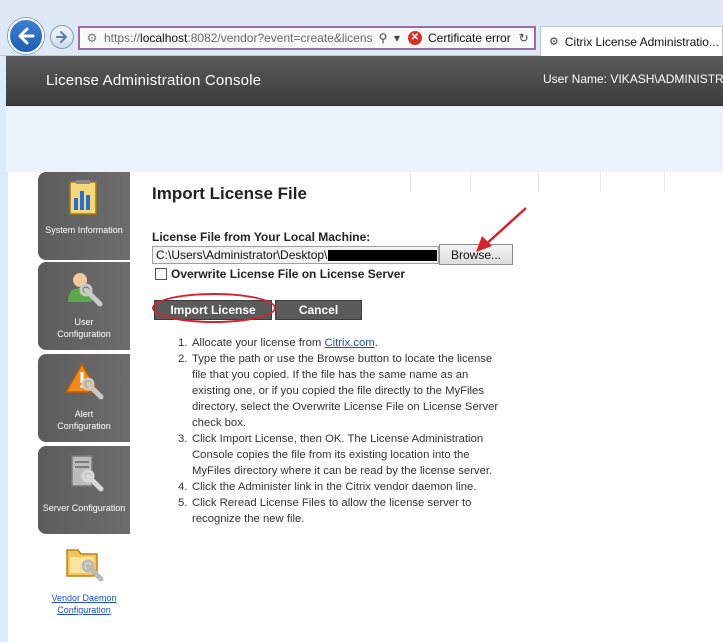 The width and height of the screenshot is (723, 642). Describe the element at coordinates (261, 237) in the screenshot. I see `license-file-label: License File from Your Local Machine:` at that location.